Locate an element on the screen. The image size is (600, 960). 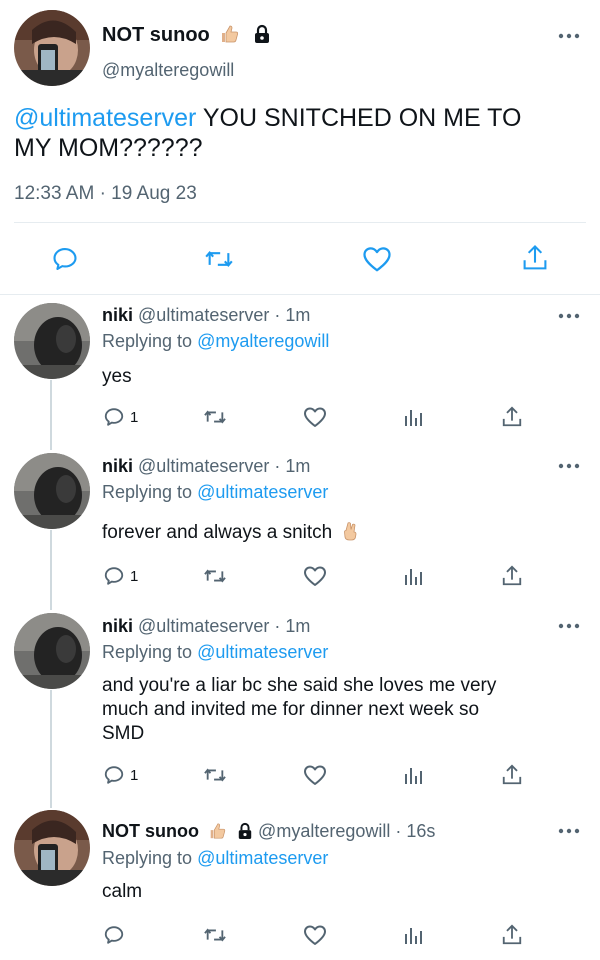
display-name: NOT sunoo is located at coordinates (186, 35).